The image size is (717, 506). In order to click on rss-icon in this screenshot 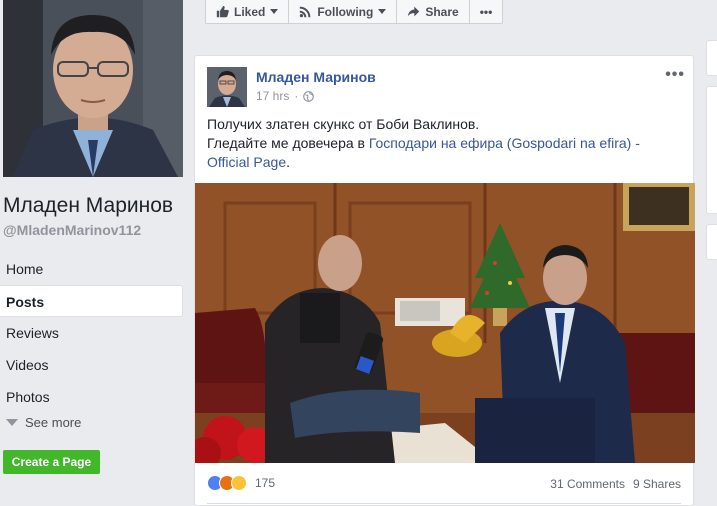, I will do `click(305, 12)`.